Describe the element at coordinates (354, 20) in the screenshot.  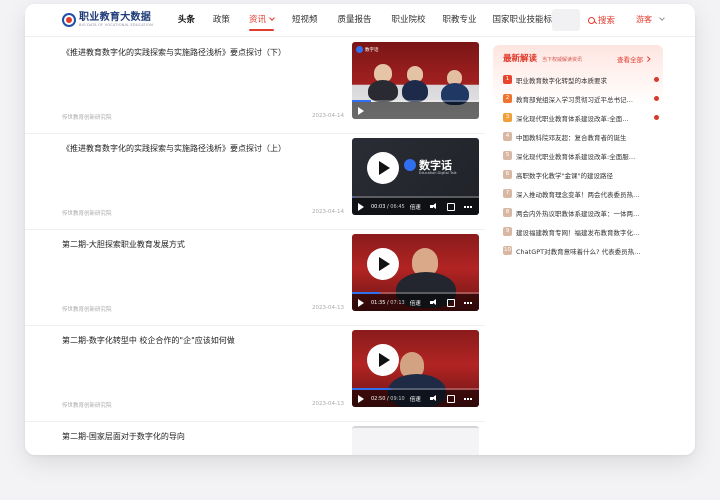
I see `nav-item-quality-report: 质量报告` at that location.